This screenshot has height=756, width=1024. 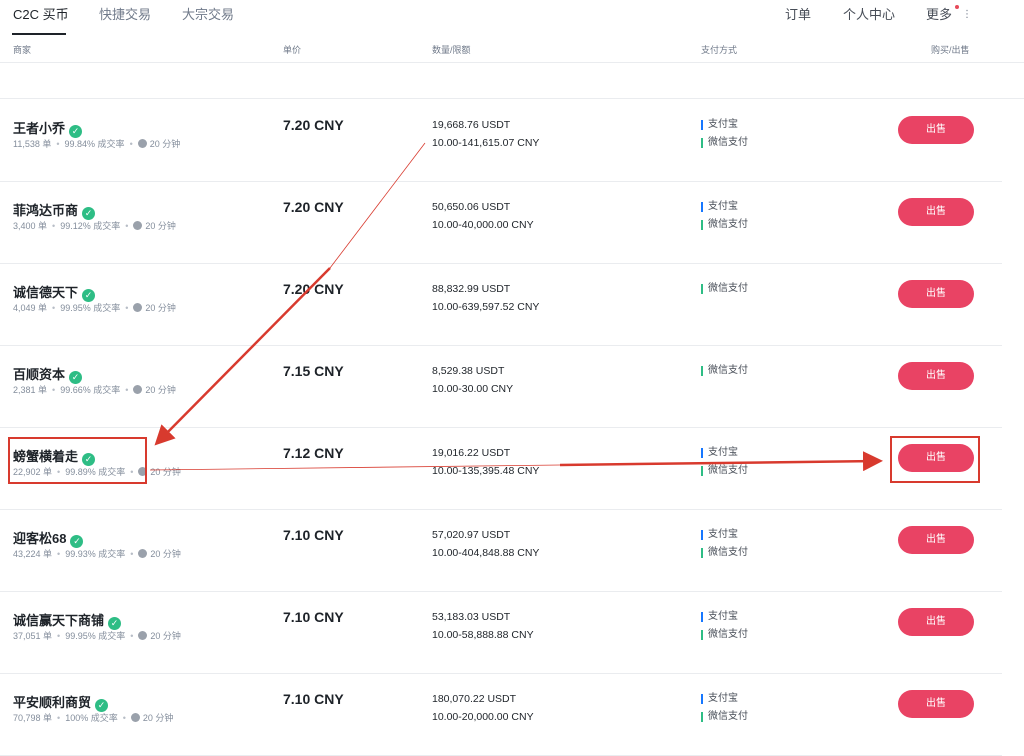 What do you see at coordinates (471, 535) in the screenshot?
I see `available-amount: 57,020.97 USDT` at bounding box center [471, 535].